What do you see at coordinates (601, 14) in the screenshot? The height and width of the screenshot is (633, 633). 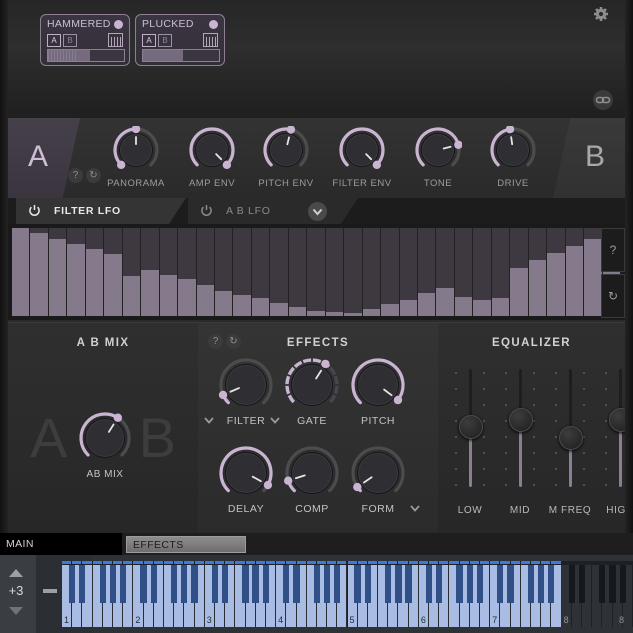 I see `gear-icon` at bounding box center [601, 14].